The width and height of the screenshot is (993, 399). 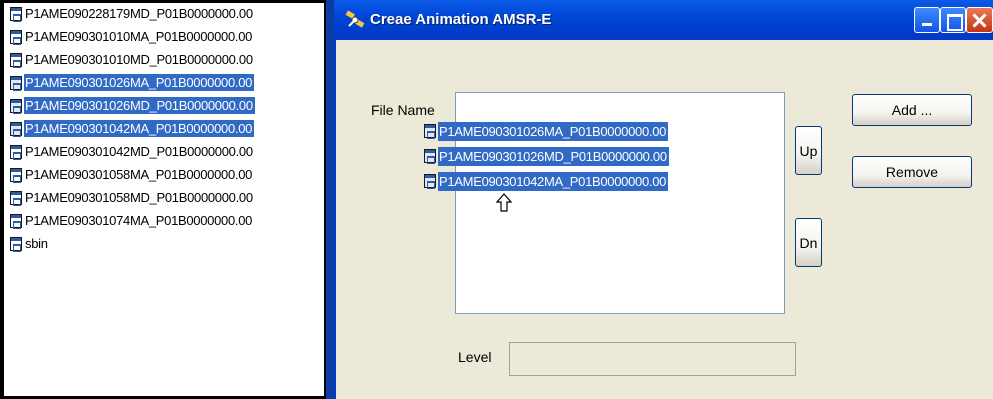 I want to click on file-list-item-label: P1AME090301026MD_P01B0000000.00, so click(x=139, y=105).